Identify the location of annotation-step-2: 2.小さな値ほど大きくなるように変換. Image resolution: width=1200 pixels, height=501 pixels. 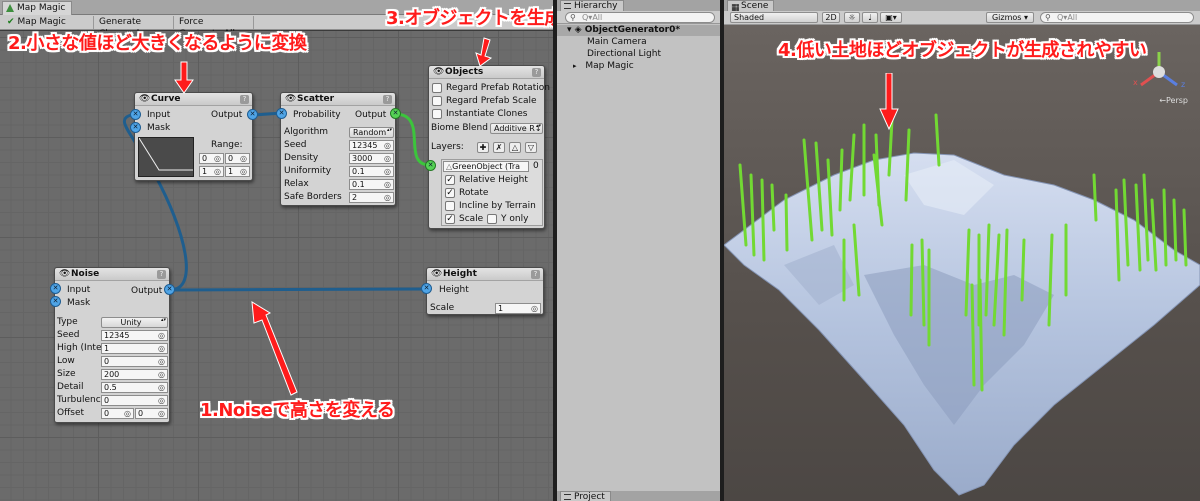
(157, 43).